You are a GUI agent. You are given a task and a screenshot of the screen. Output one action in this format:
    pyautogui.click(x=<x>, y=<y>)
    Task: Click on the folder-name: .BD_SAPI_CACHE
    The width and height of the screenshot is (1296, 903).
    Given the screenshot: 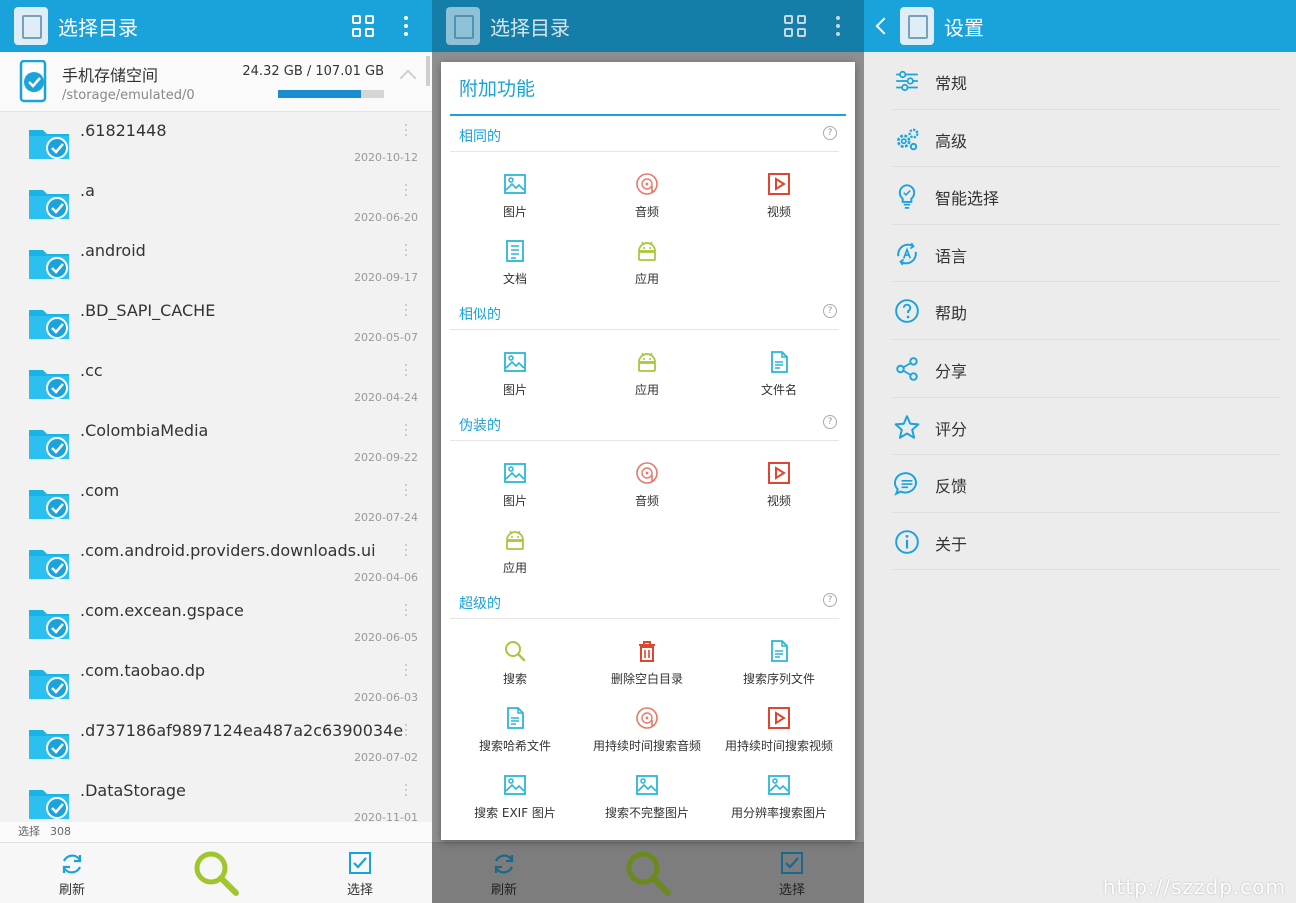 What is the action you would take?
    pyautogui.click(x=148, y=310)
    